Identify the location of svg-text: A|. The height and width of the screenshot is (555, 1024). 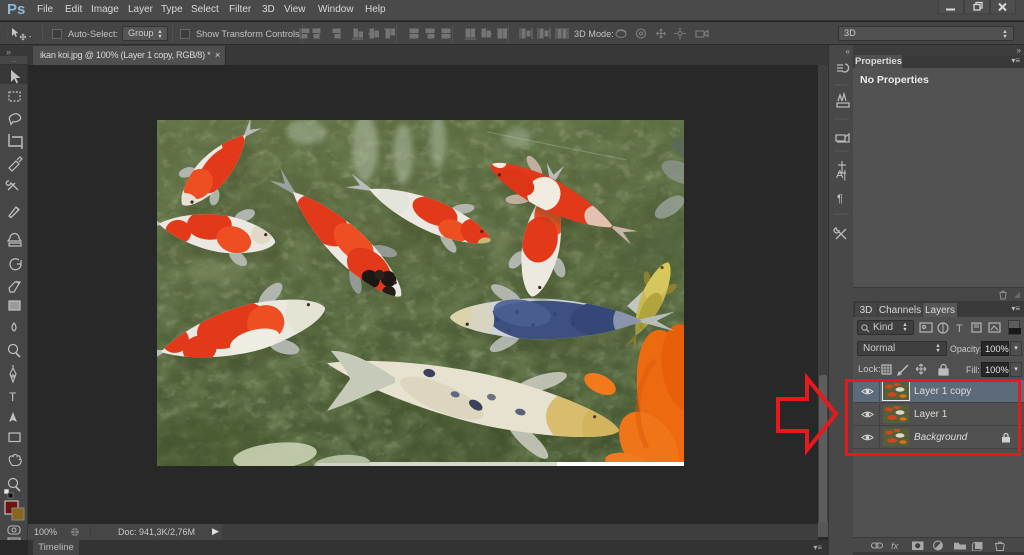
(841, 175).